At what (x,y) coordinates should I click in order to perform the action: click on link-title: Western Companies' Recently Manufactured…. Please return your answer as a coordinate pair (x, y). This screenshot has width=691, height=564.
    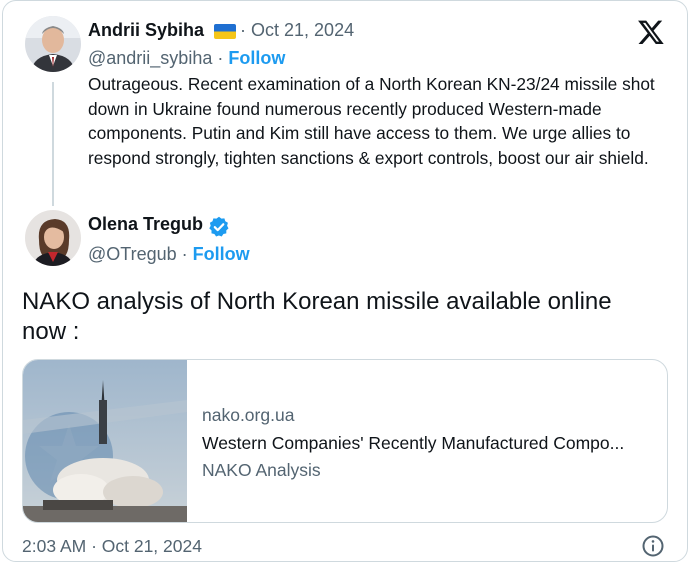
    Looking at the image, I should click on (413, 443).